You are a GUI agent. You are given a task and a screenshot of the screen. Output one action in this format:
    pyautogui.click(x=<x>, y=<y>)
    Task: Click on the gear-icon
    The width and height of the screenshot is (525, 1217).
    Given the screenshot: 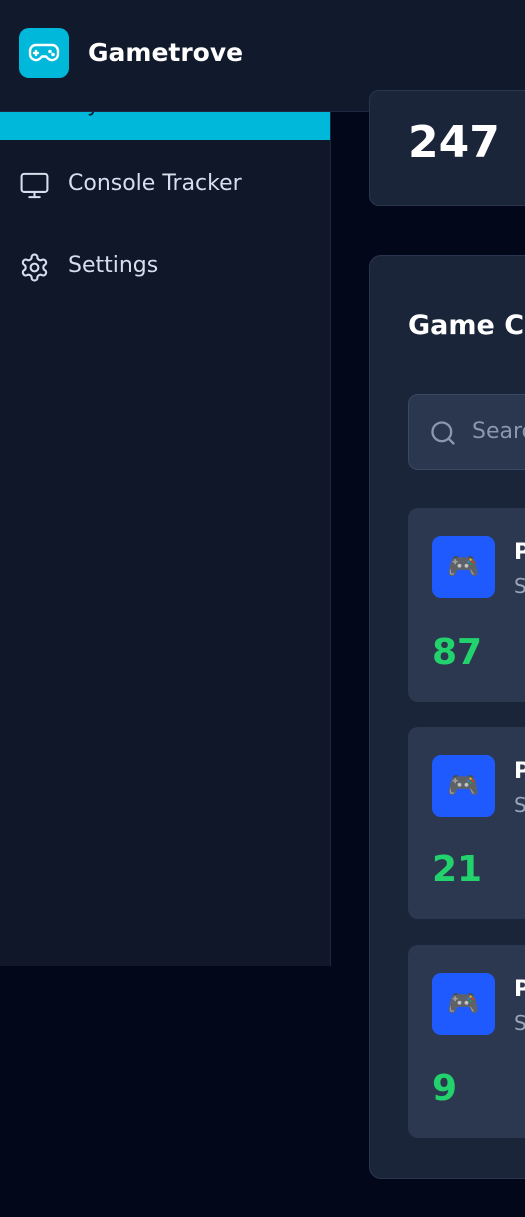 What is the action you would take?
    pyautogui.click(x=34, y=267)
    